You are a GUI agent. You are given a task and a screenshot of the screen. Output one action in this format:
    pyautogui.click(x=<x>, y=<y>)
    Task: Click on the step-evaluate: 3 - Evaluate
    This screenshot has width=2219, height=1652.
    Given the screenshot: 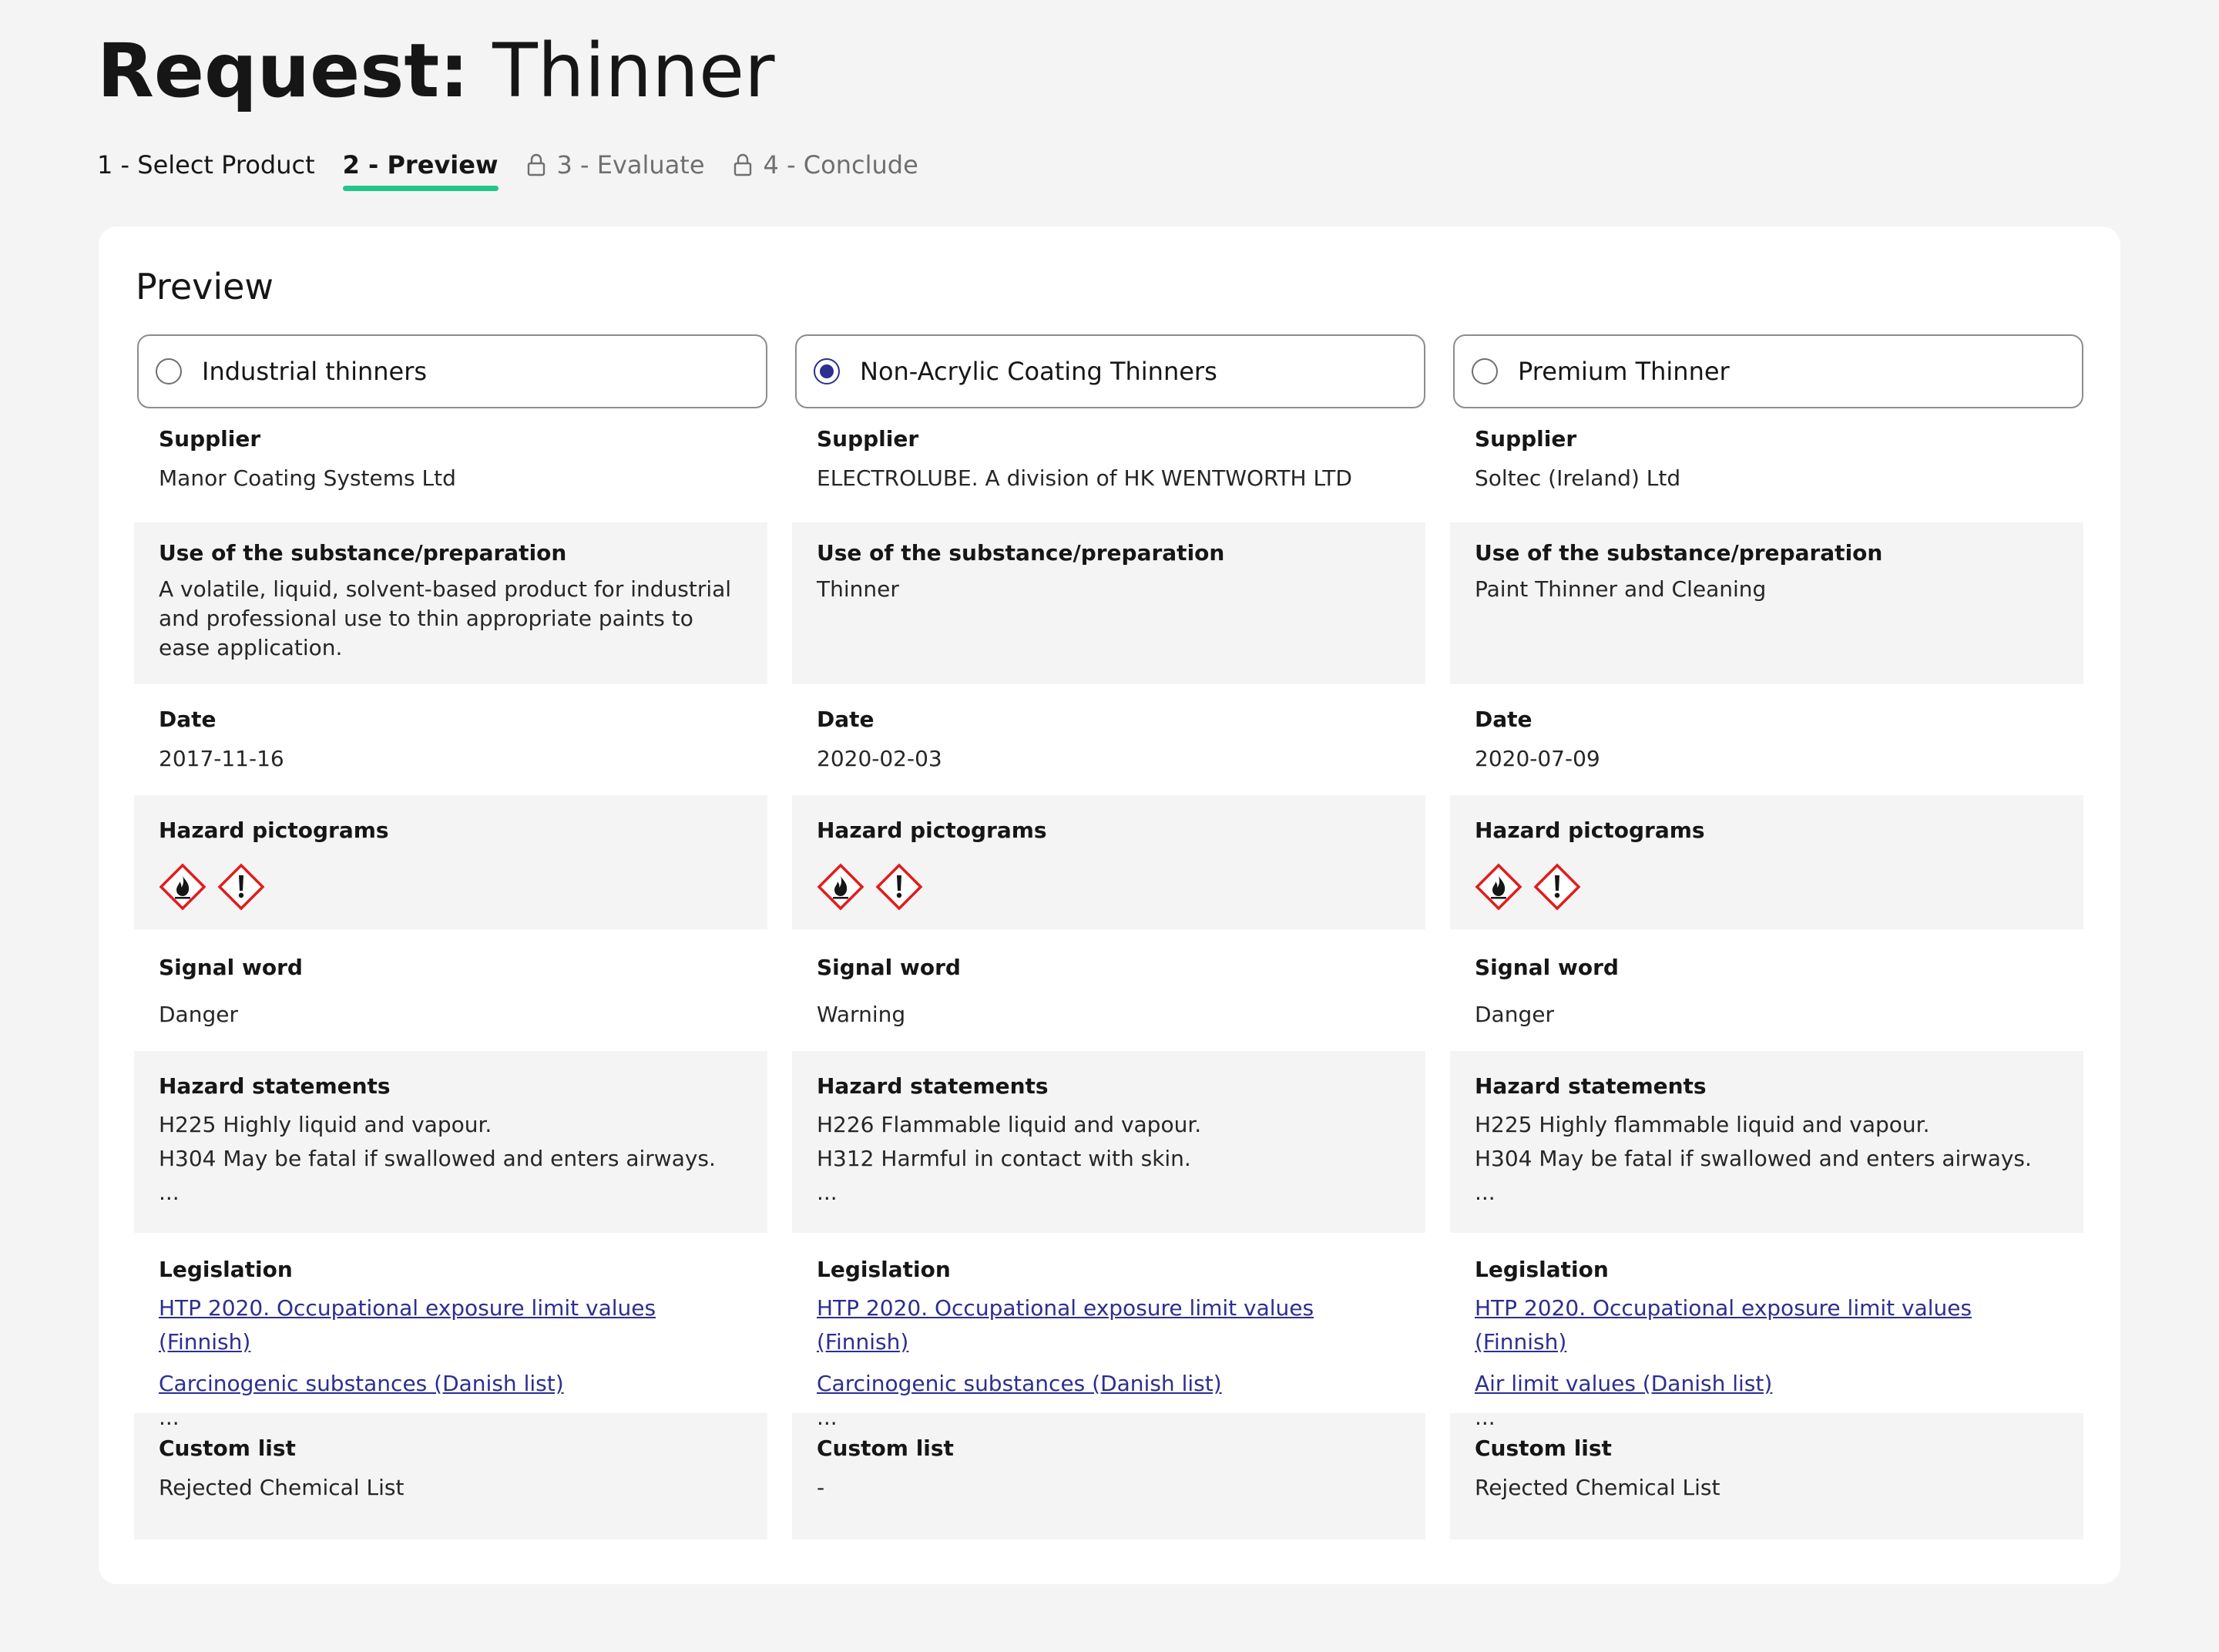 What is the action you would take?
    pyautogui.click(x=615, y=169)
    